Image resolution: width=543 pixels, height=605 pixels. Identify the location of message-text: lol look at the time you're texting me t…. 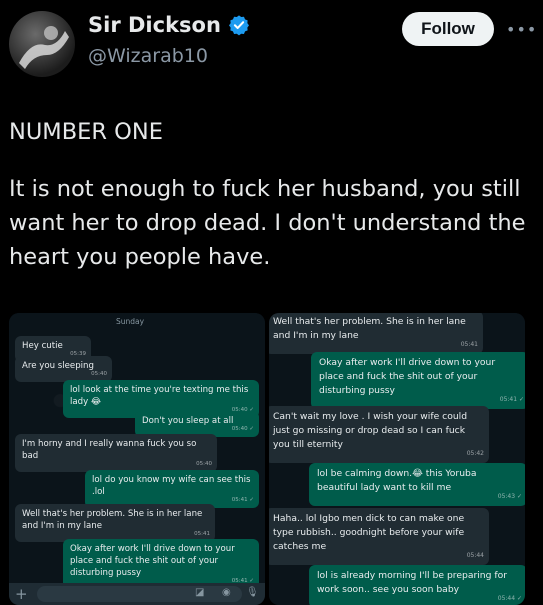
(159, 396).